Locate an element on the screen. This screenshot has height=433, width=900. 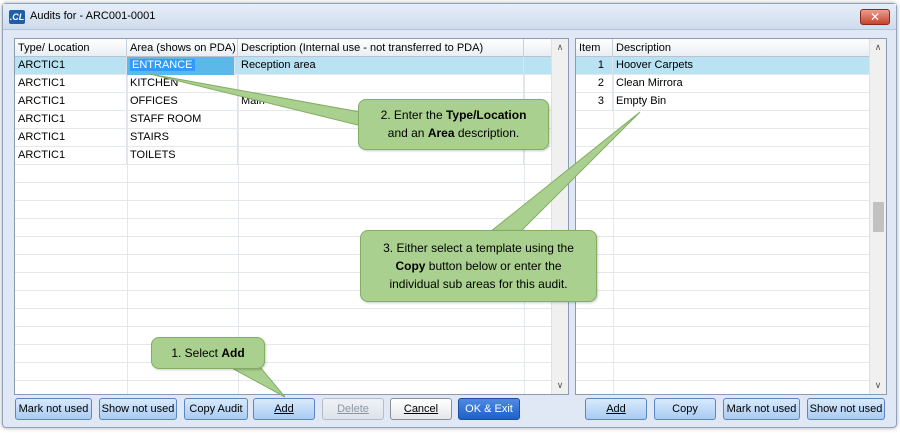
callout-2-line2-suffix: description. is located at coordinates (487, 133).